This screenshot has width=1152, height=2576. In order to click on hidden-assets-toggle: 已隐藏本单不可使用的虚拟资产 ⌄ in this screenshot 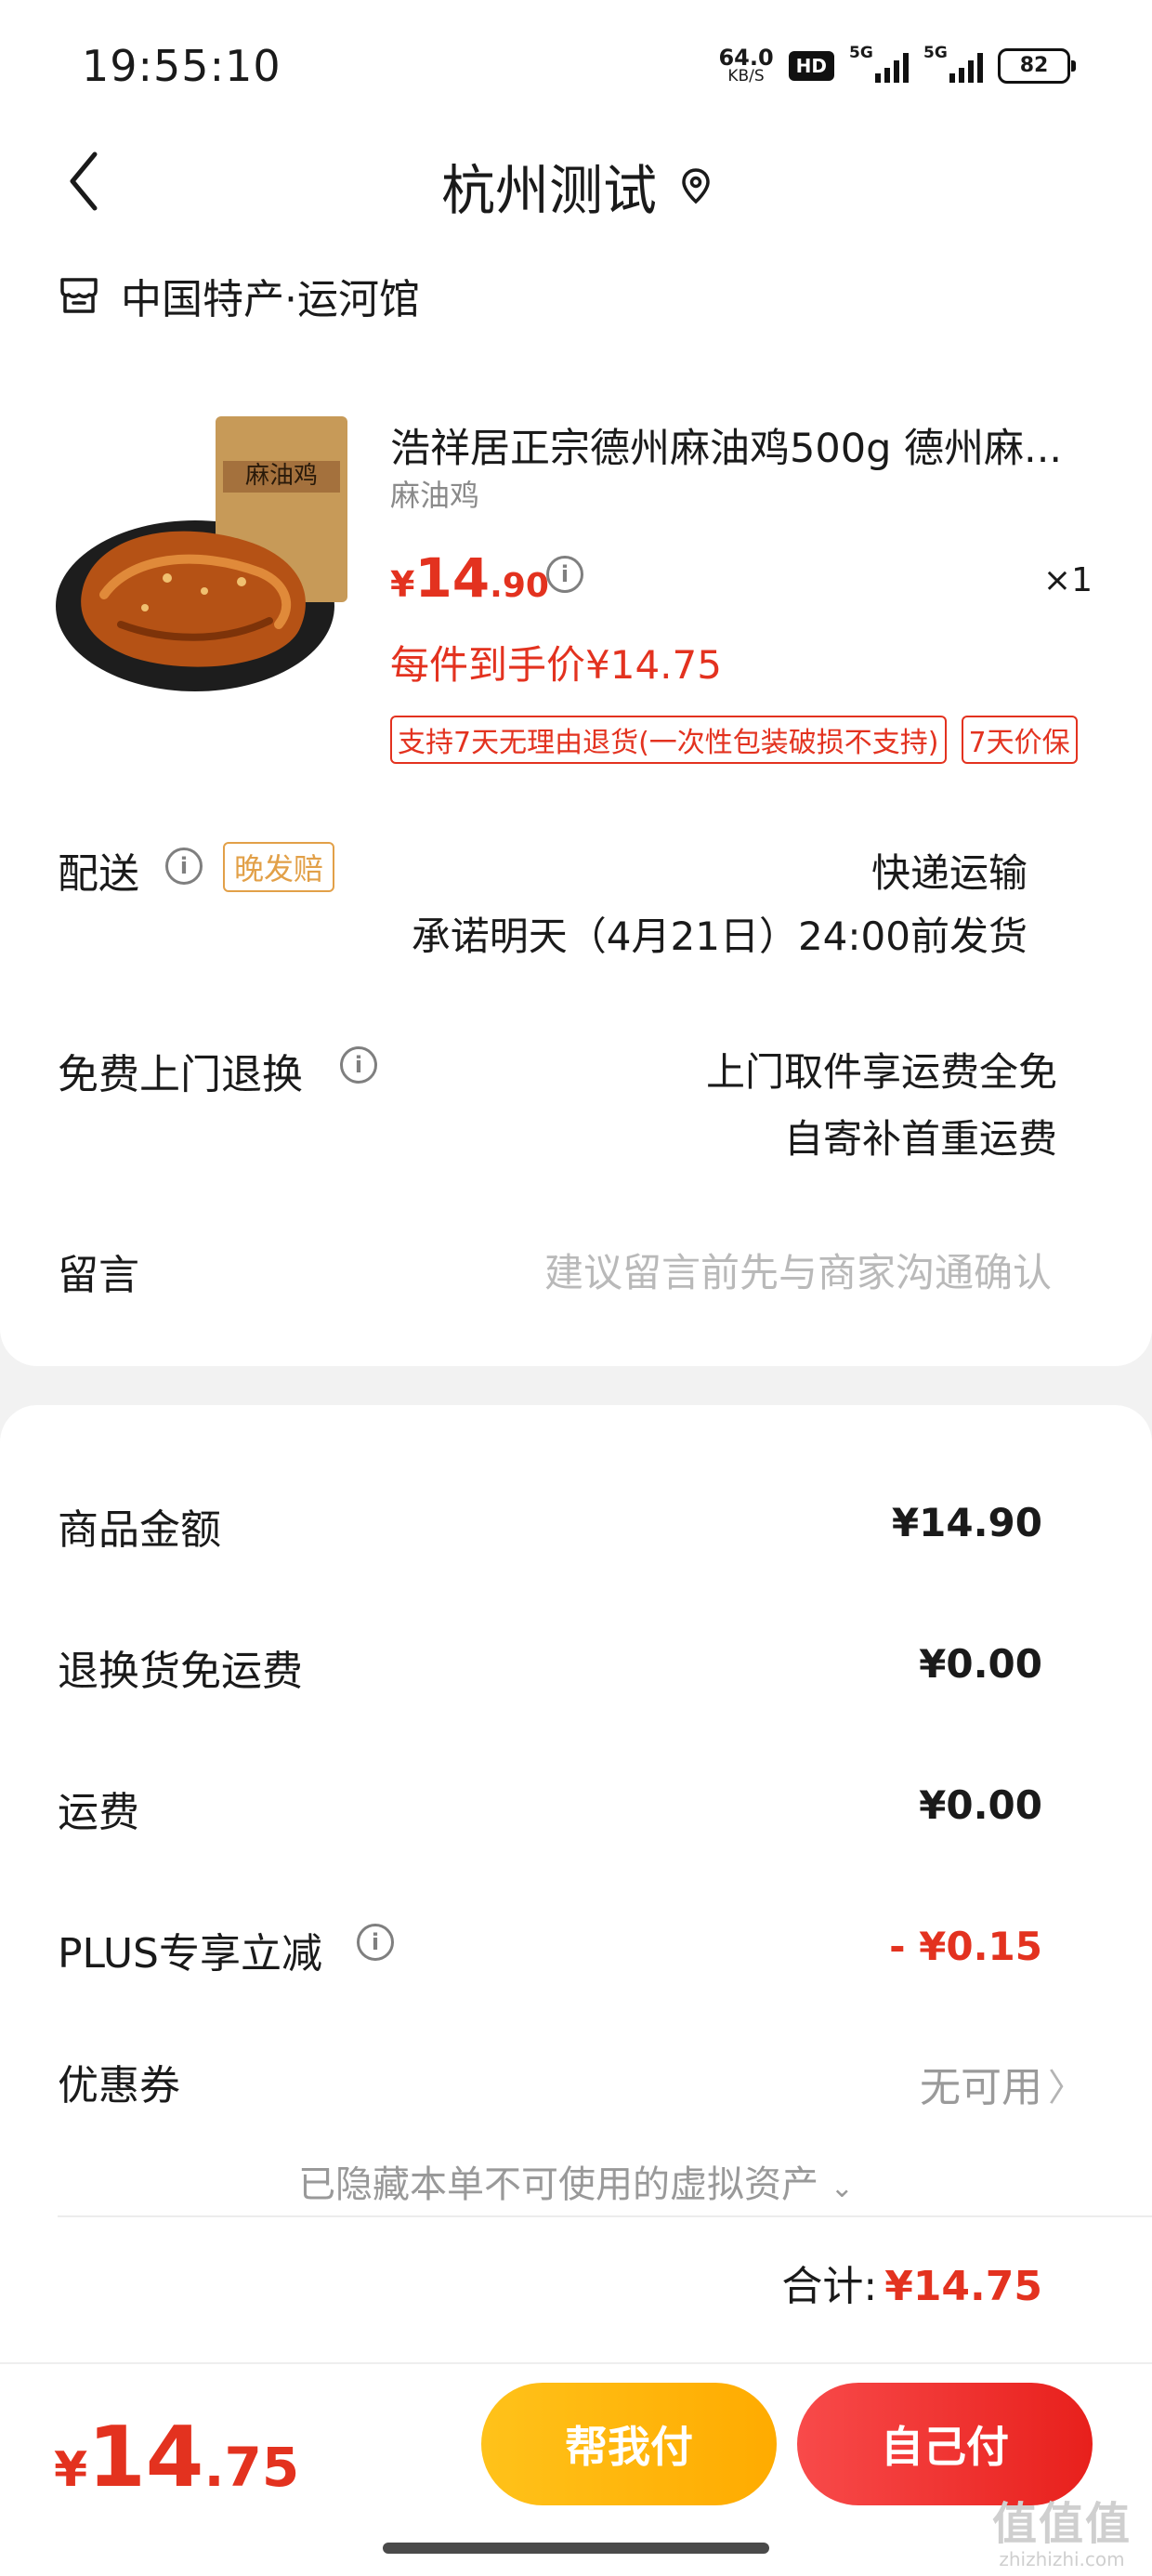, I will do `click(576, 2181)`.